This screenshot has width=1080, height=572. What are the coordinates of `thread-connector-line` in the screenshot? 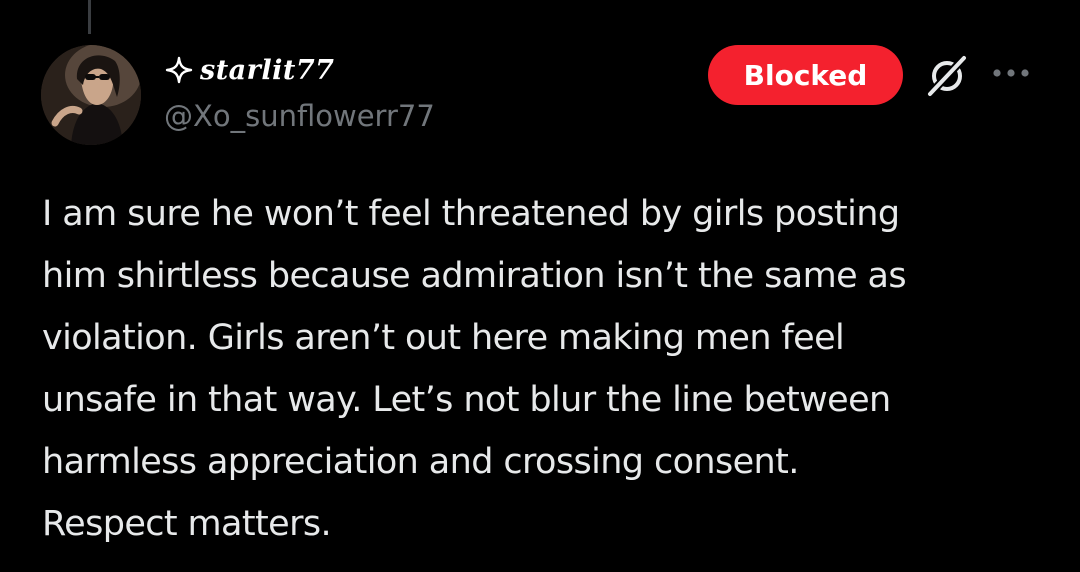 It's located at (89, 17).